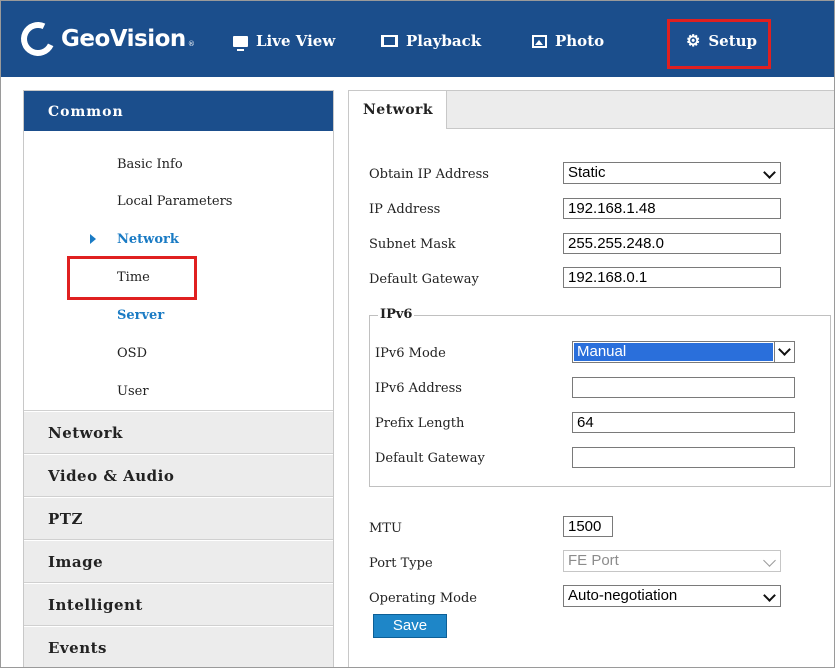 This screenshot has height=668, width=835. I want to click on ipv6-default-gateway-label: Default Gateway, so click(430, 458).